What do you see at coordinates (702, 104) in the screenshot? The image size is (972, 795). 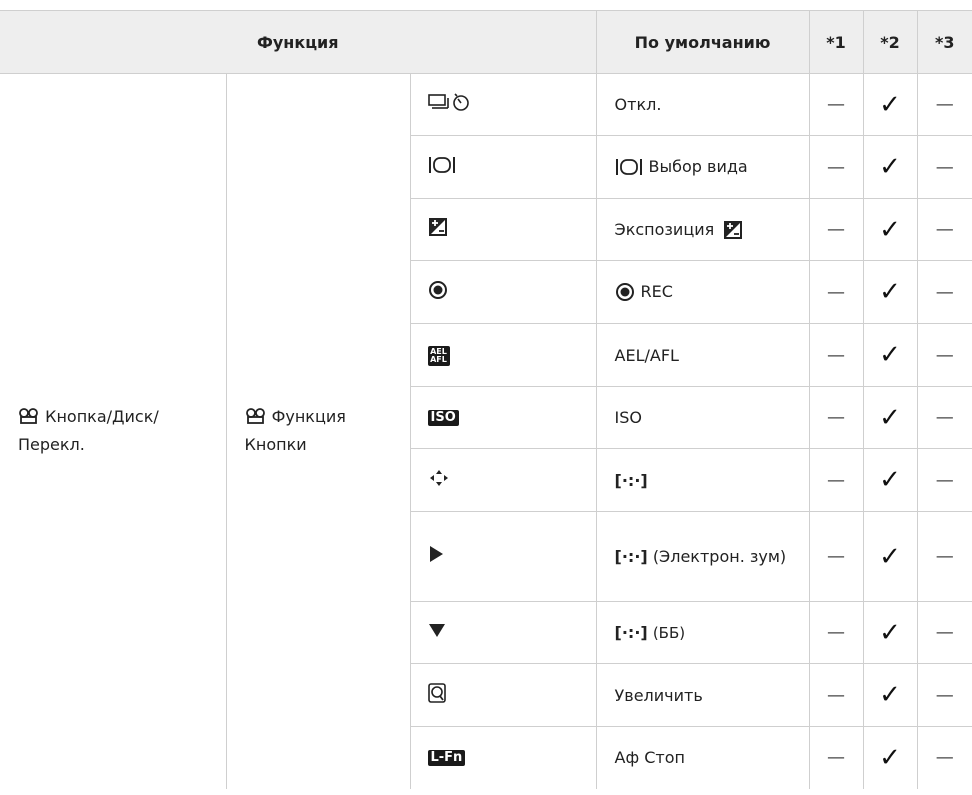 I see `default-value: Откл.` at bounding box center [702, 104].